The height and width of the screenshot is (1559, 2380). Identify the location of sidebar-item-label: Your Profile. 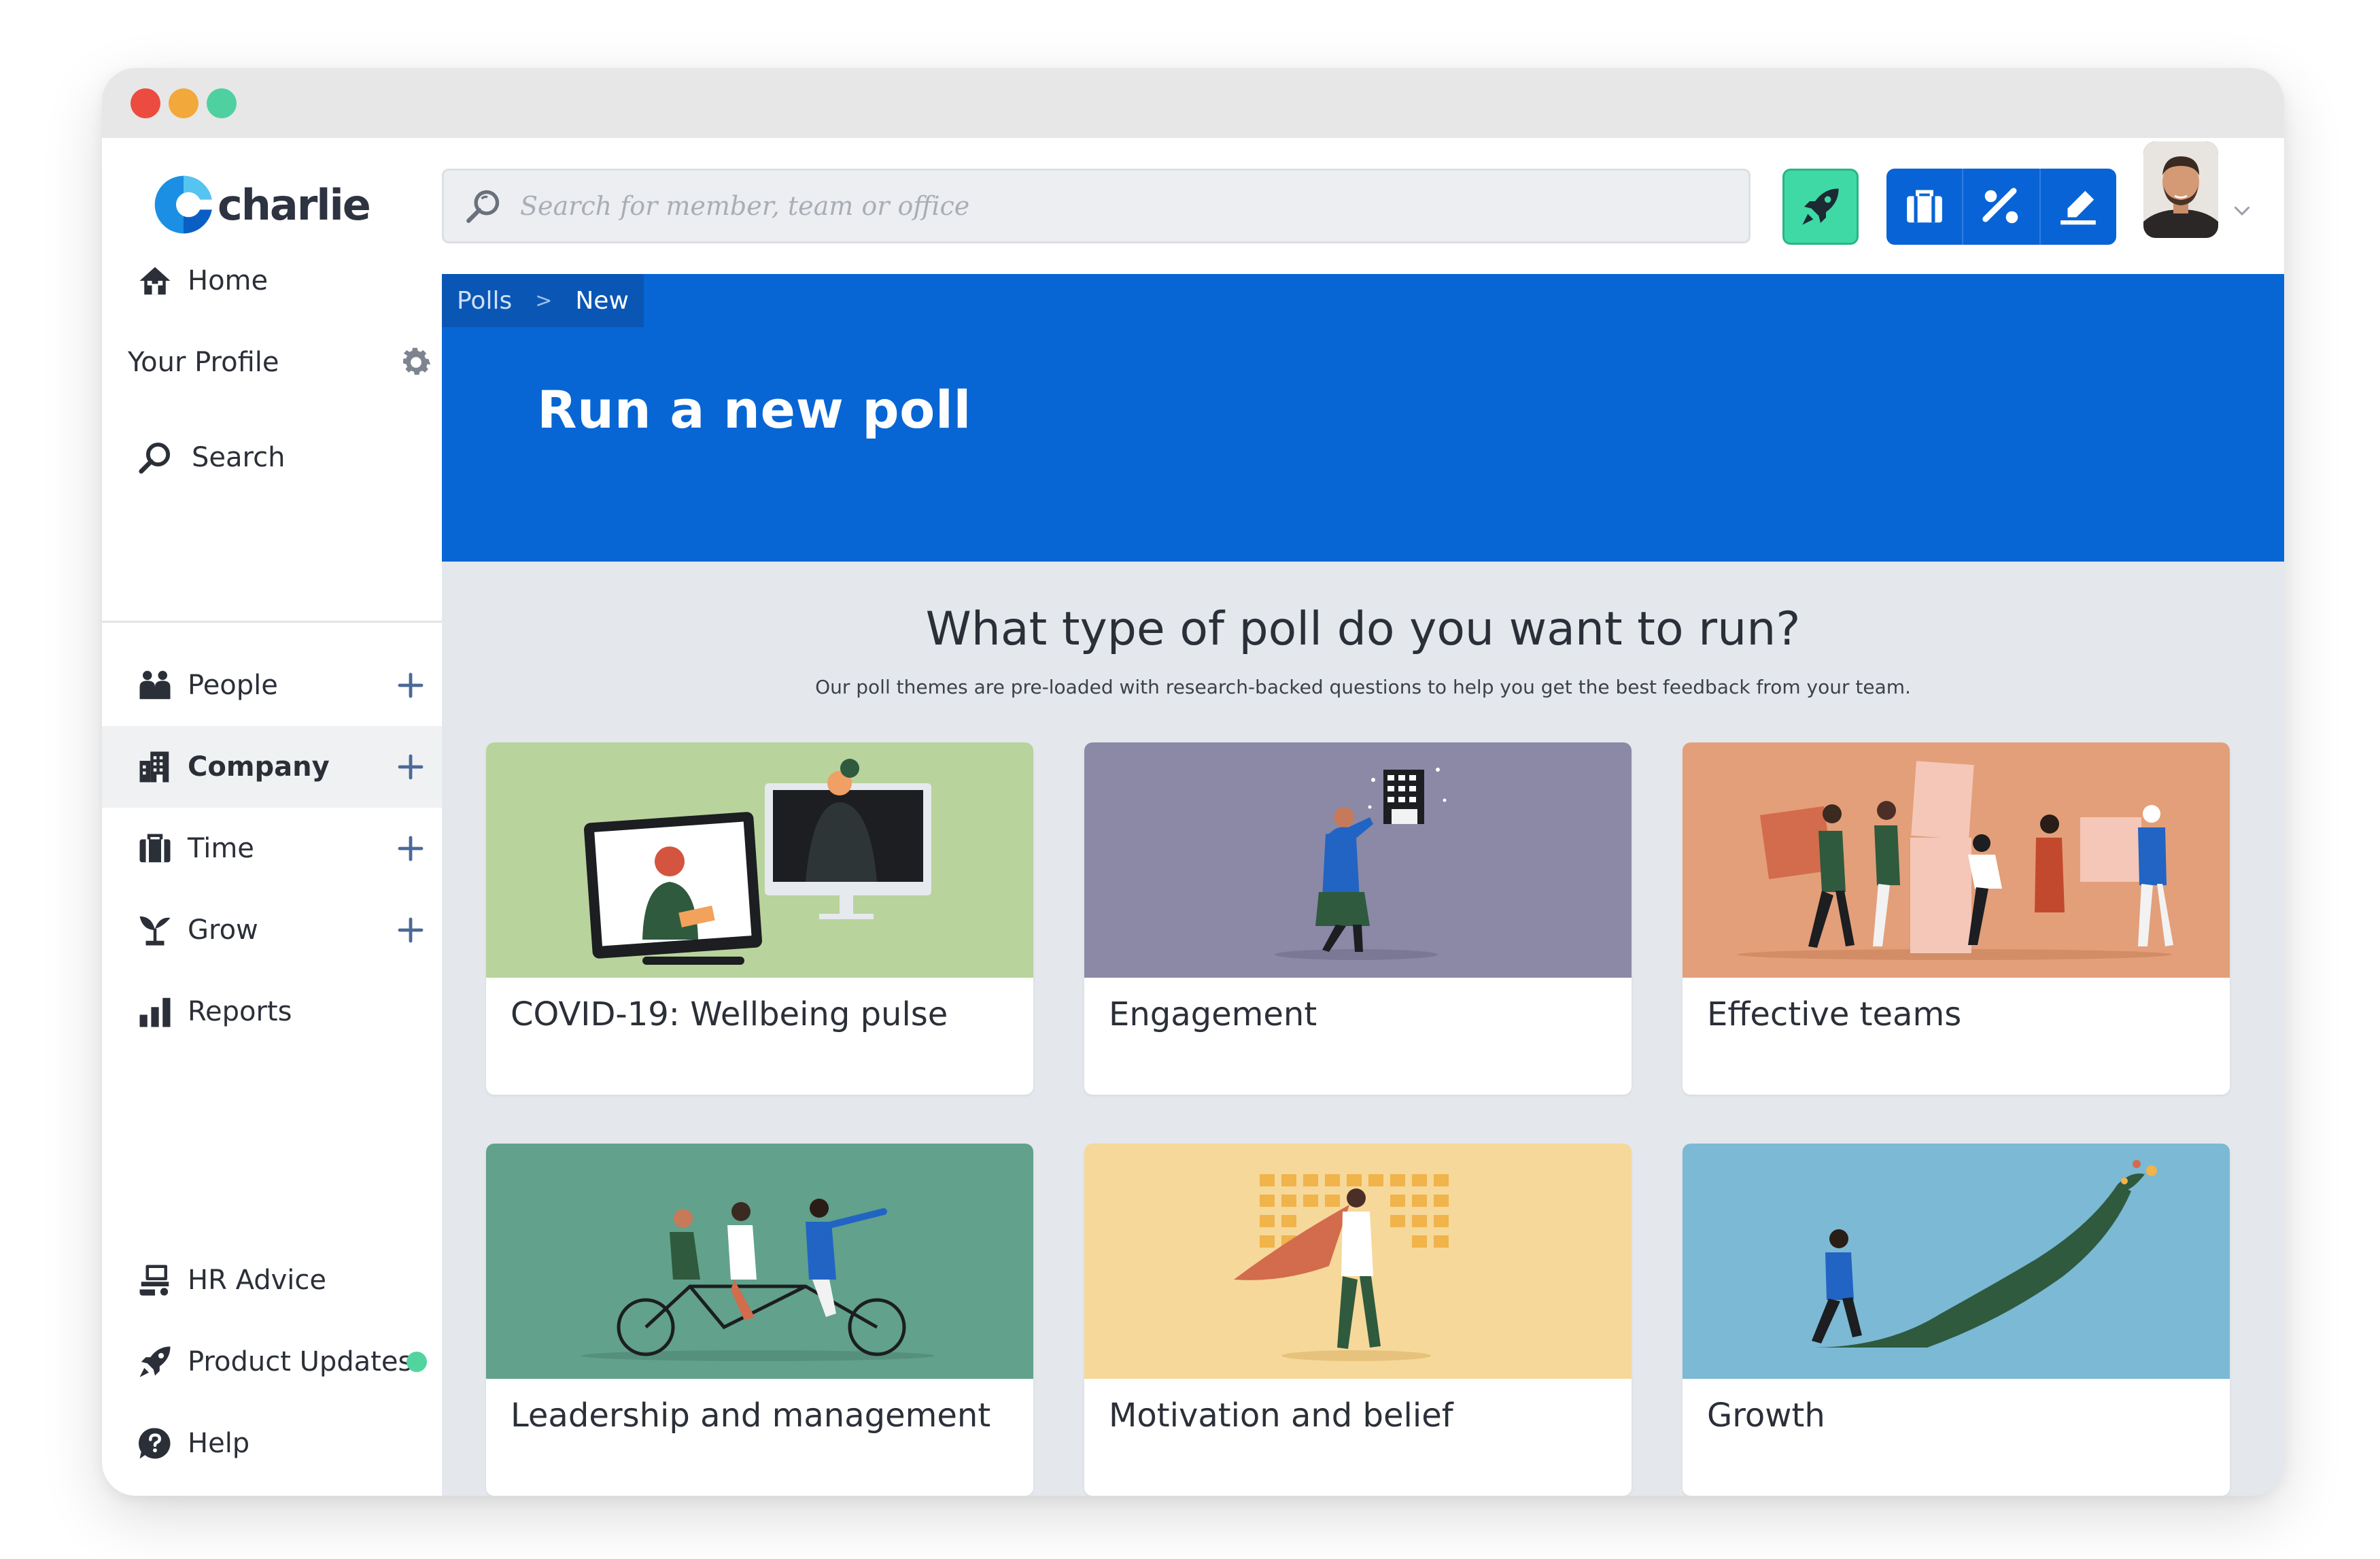
(203, 362).